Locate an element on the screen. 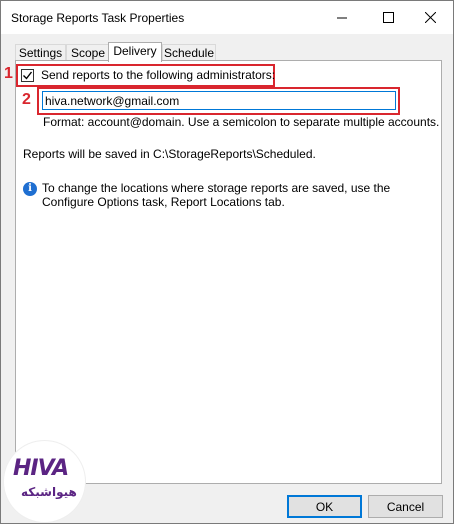  maximize-icon is located at coordinates (388, 17).